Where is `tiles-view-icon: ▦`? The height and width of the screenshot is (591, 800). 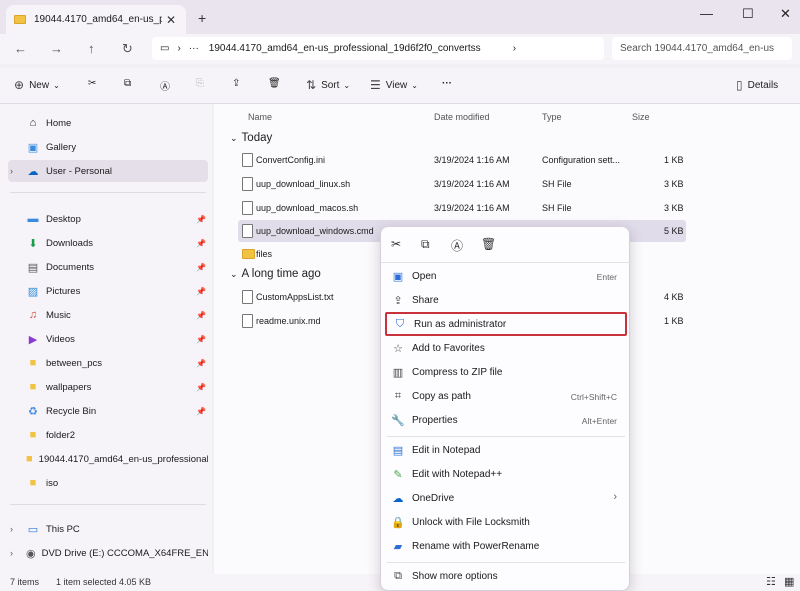 tiles-view-icon: ▦ is located at coordinates (789, 581).